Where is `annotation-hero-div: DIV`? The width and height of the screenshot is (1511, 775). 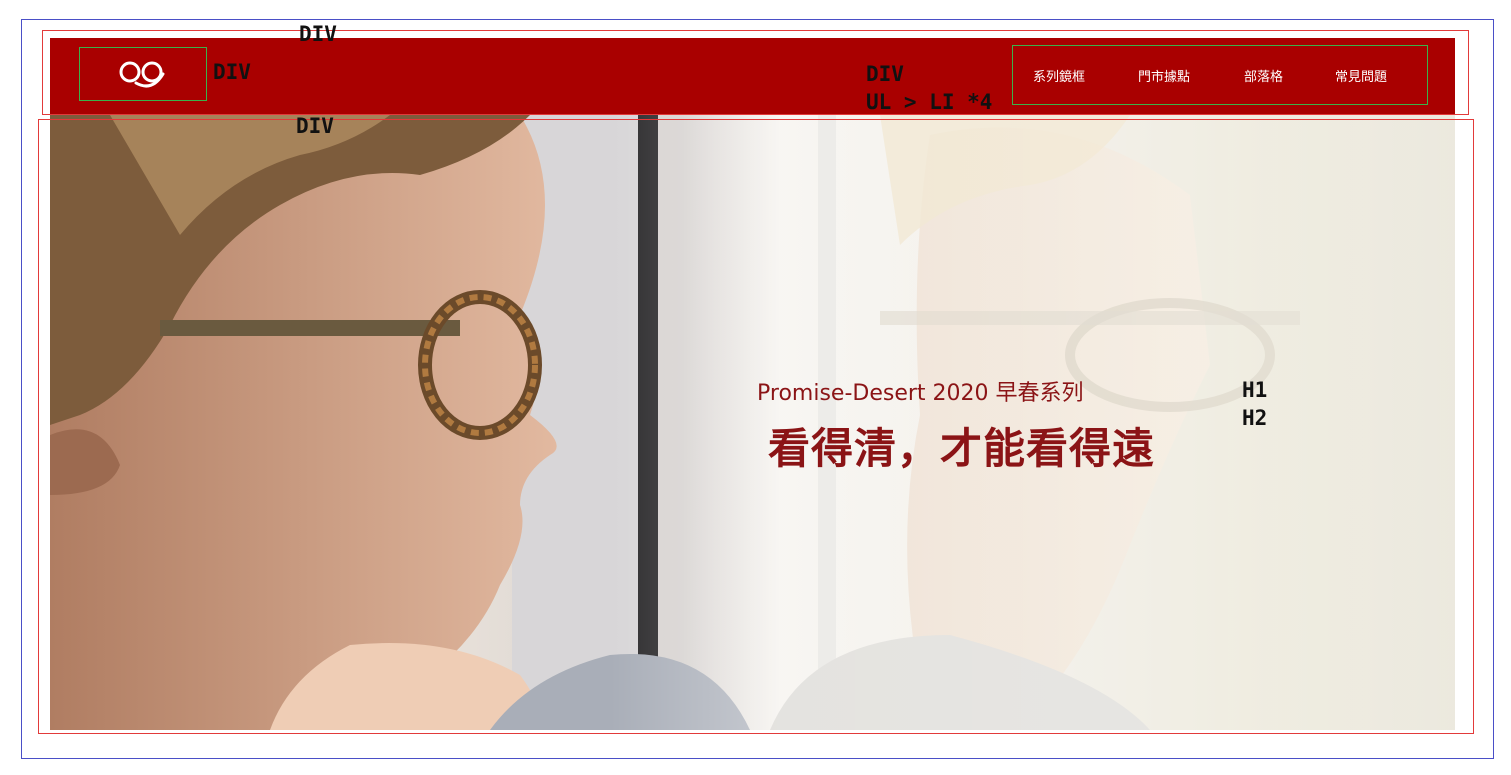
annotation-hero-div: DIV is located at coordinates (315, 126).